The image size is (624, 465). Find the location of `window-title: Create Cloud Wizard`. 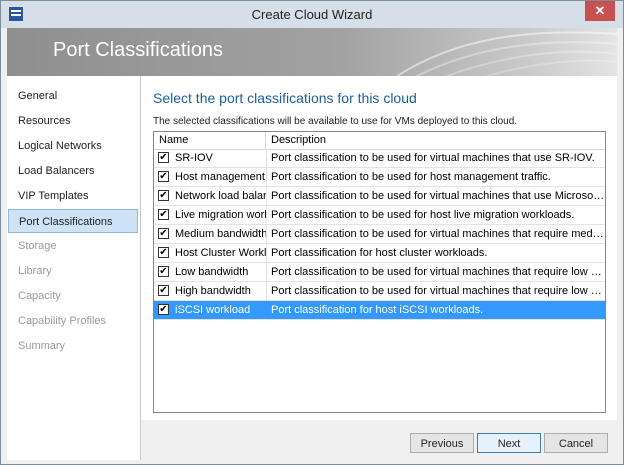

window-title: Create Cloud Wizard is located at coordinates (312, 14).